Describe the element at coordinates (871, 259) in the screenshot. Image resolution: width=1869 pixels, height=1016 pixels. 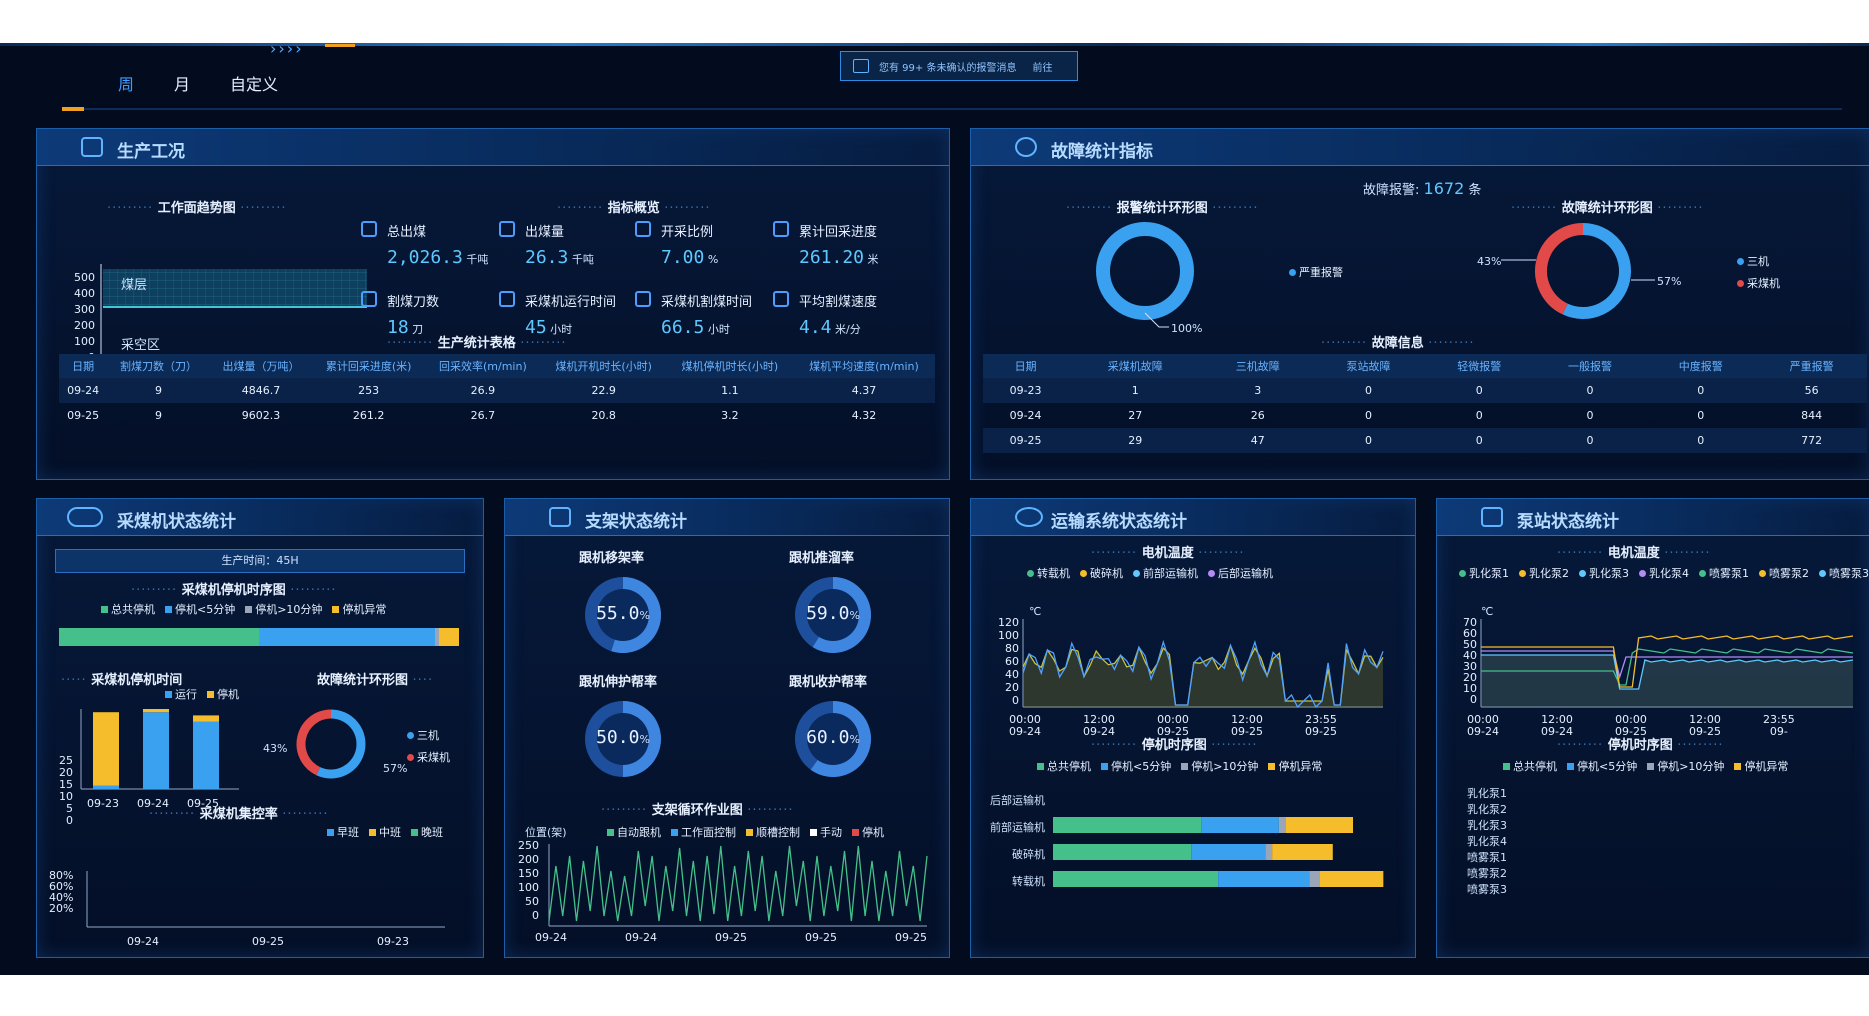
I see `metric-unit: 米` at that location.